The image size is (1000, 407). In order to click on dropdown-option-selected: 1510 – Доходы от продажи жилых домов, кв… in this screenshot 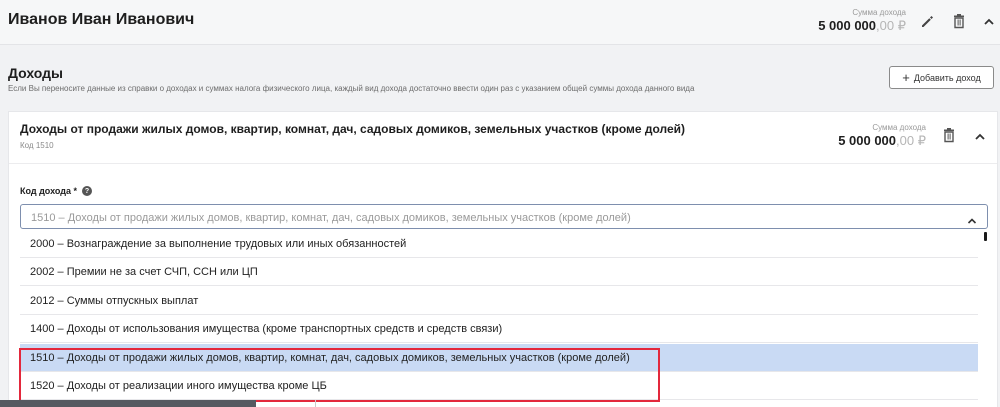, I will do `click(499, 358)`.